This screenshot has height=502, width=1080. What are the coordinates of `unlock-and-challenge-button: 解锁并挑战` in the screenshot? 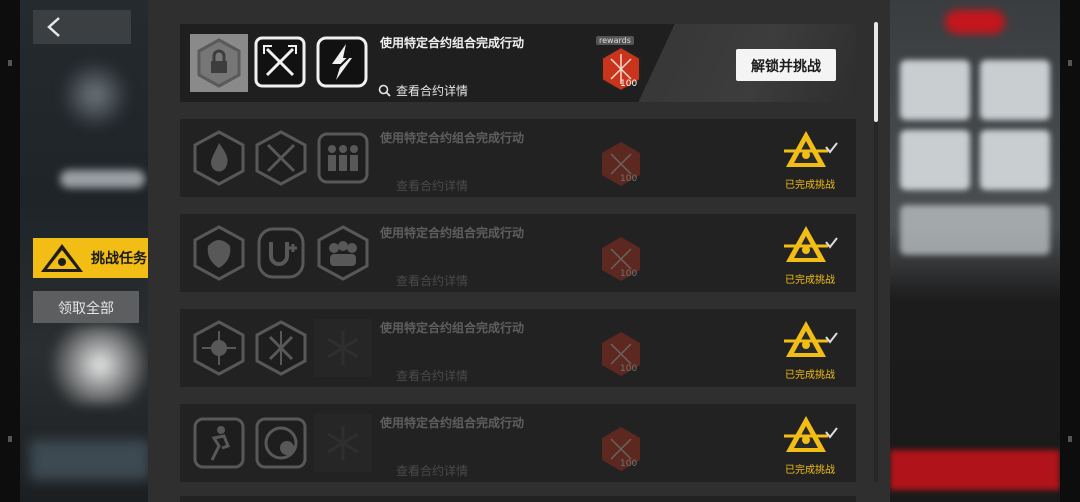 It's located at (786, 65).